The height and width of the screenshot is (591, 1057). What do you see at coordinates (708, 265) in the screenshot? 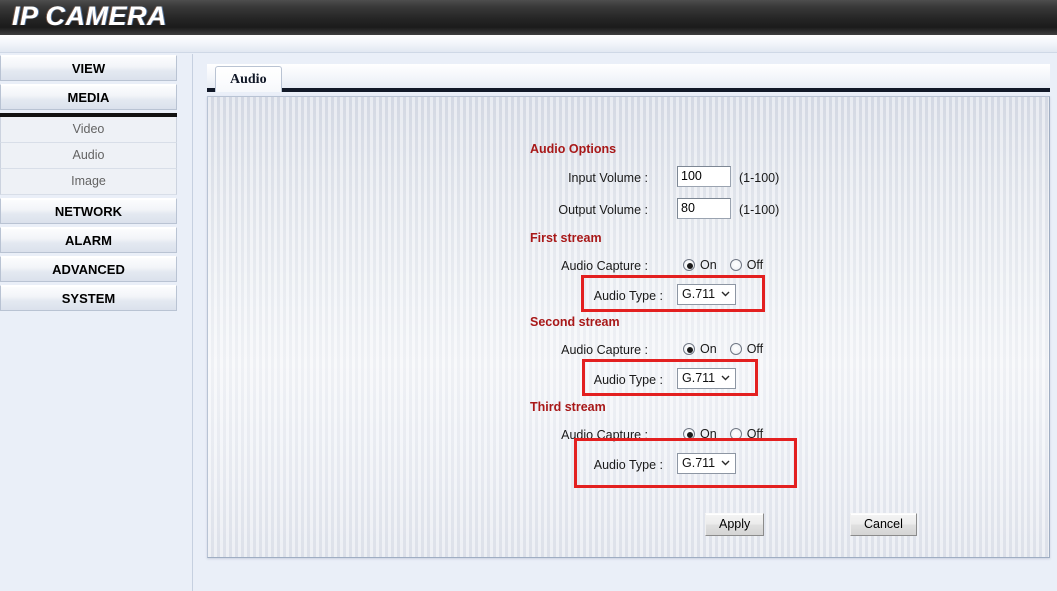
I see `first-stream-radio-on-label: On` at bounding box center [708, 265].